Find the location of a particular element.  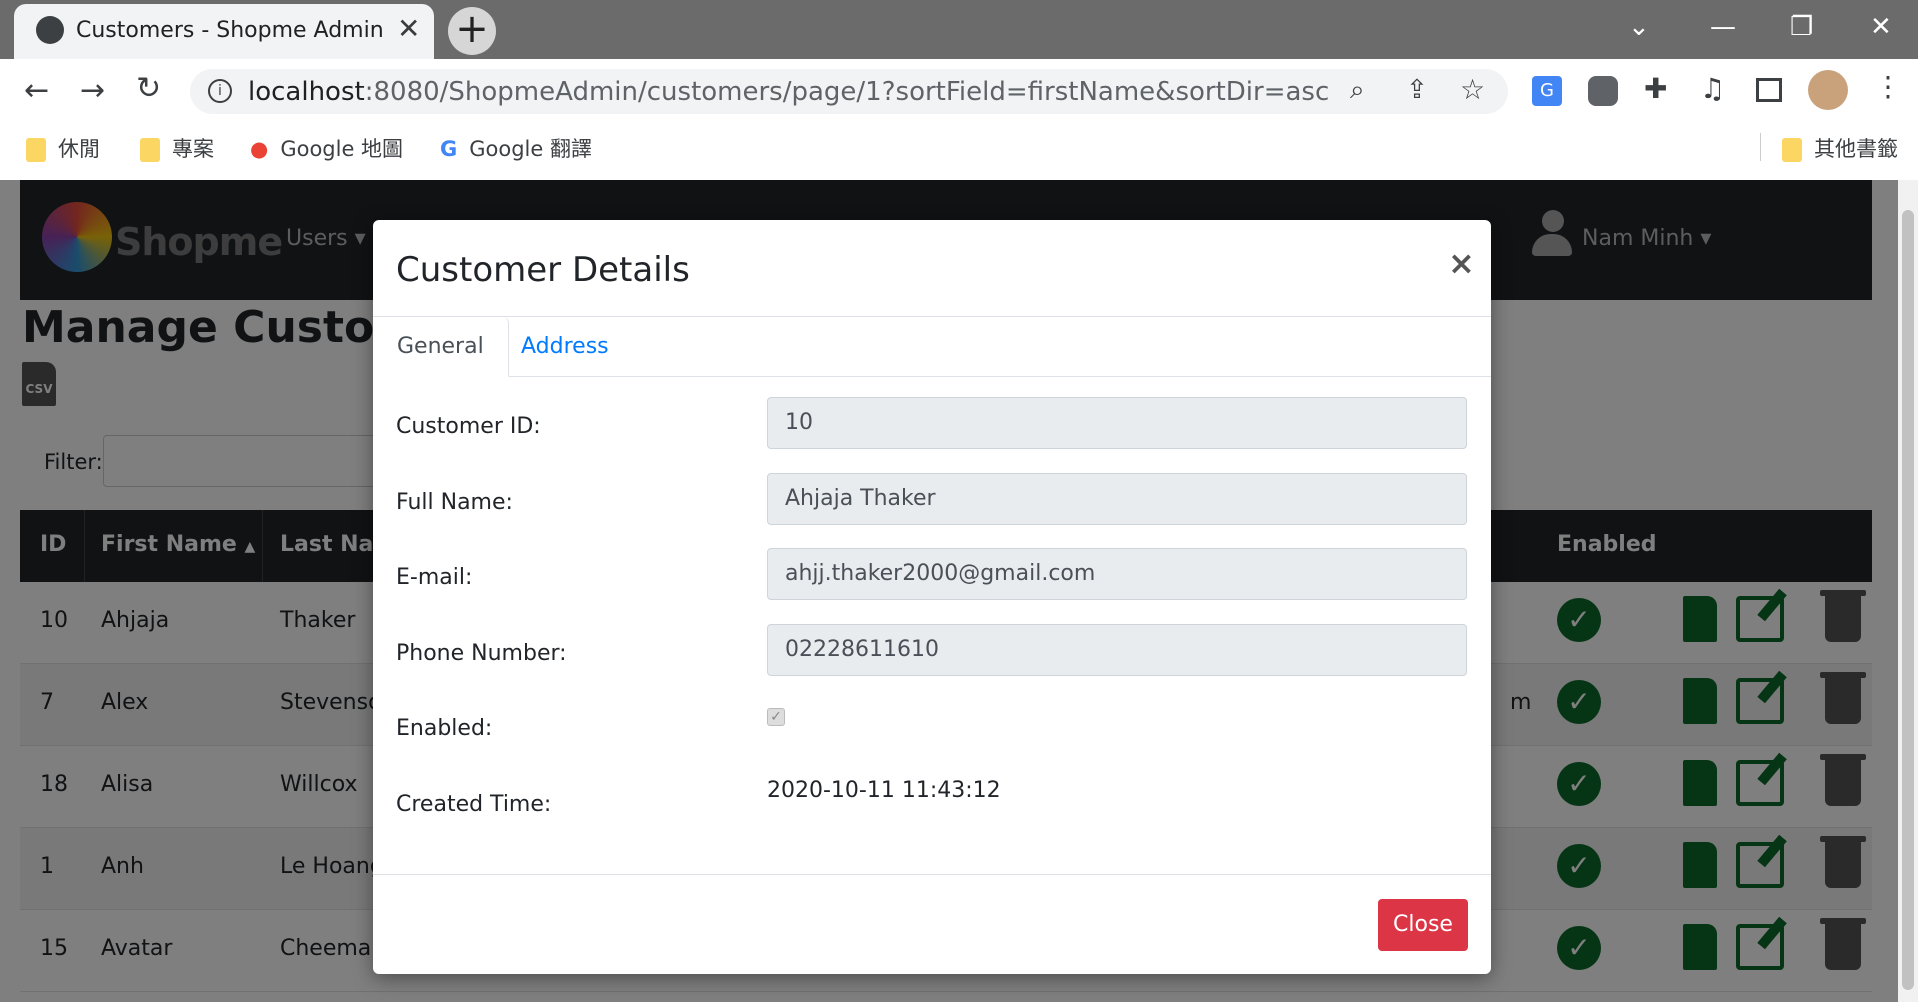

bookmark-folder-leisure: 休閒 is located at coordinates (63, 148).